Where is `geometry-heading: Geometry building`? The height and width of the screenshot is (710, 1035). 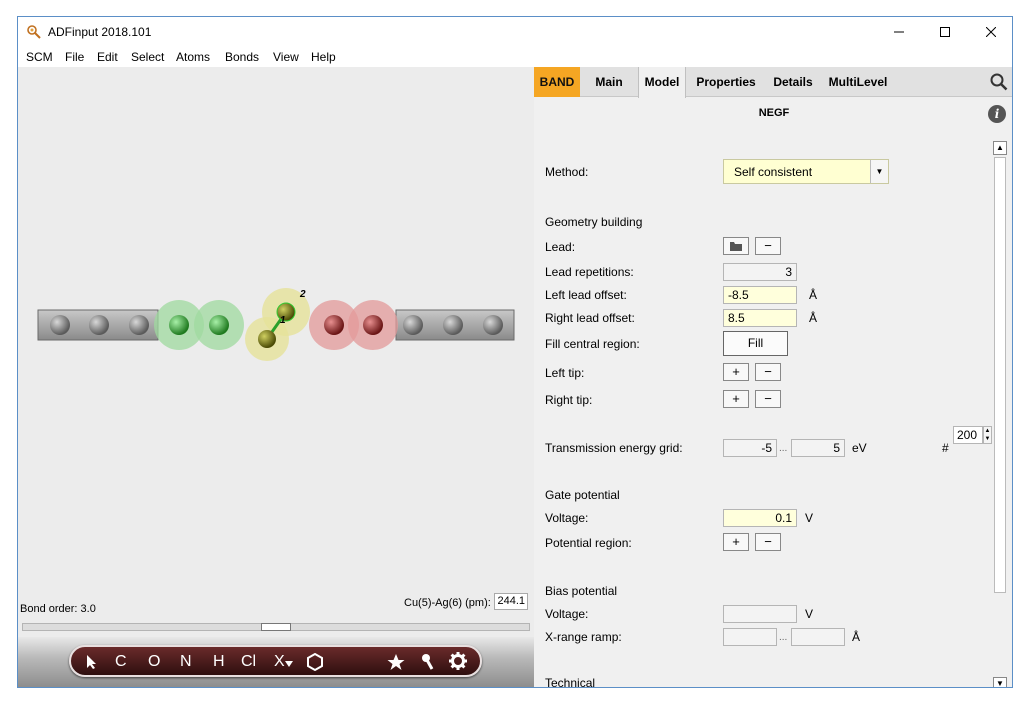
geometry-heading: Geometry building is located at coordinates (594, 222).